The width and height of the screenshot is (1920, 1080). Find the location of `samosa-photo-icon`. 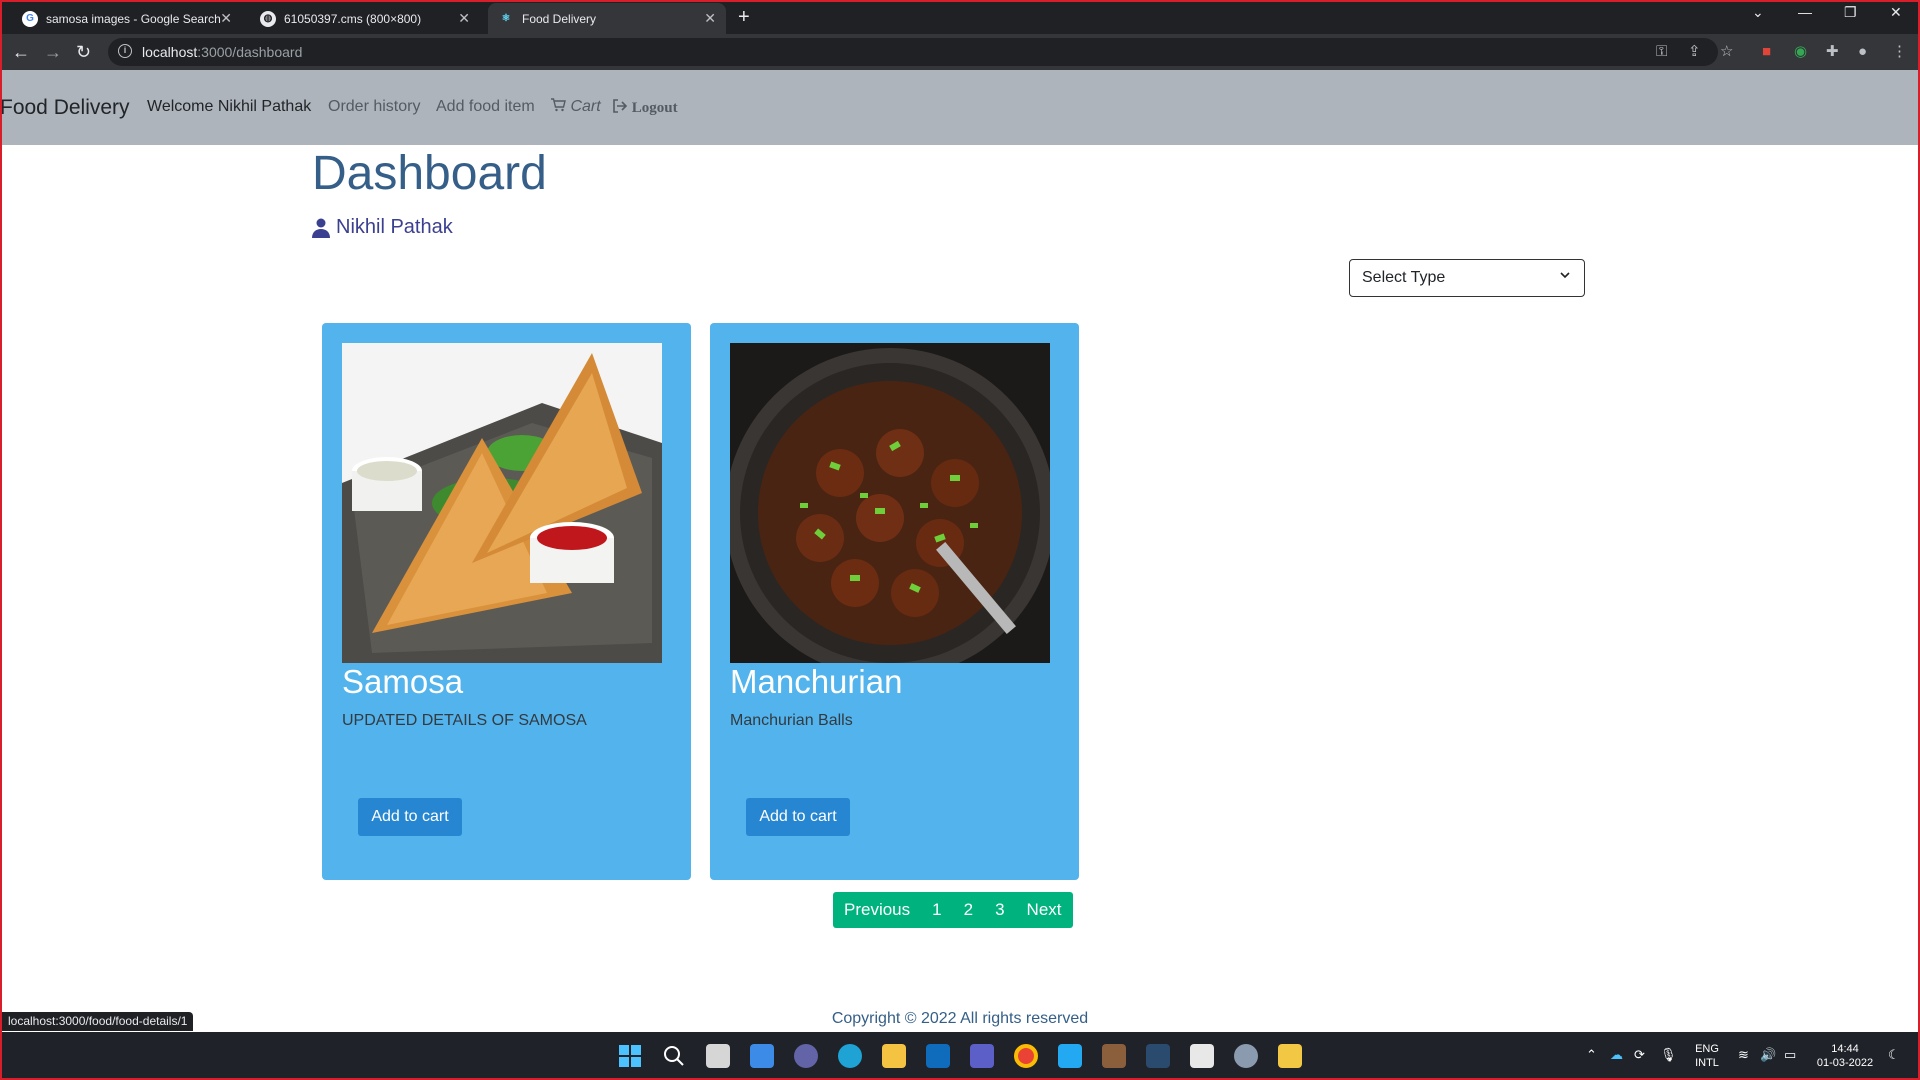

samosa-photo-icon is located at coordinates (502, 503).